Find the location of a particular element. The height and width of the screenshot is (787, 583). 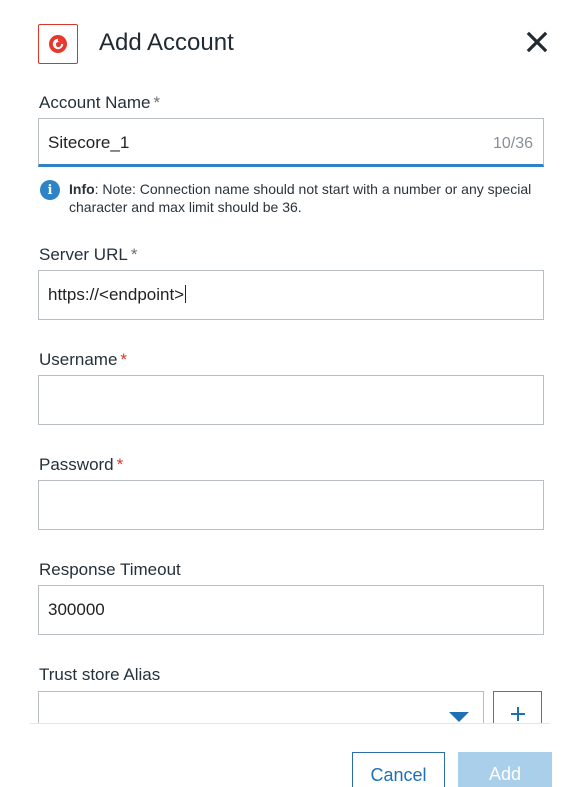

password-input is located at coordinates (291, 505).